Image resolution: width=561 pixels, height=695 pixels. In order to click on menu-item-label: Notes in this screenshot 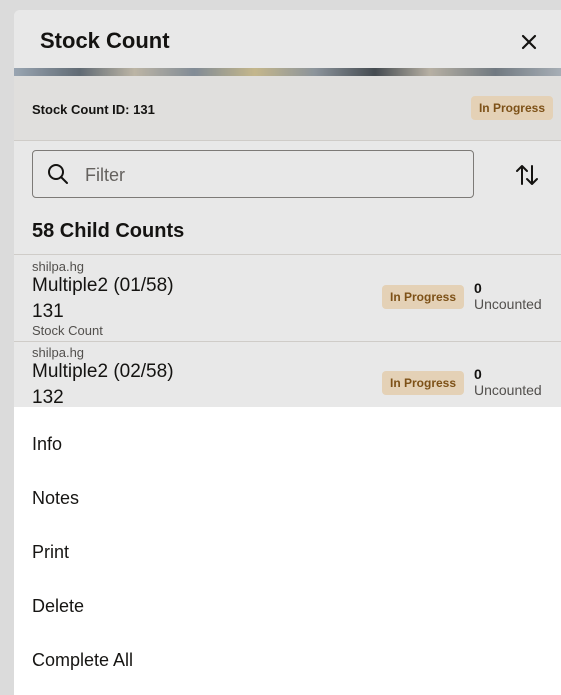, I will do `click(56, 498)`.